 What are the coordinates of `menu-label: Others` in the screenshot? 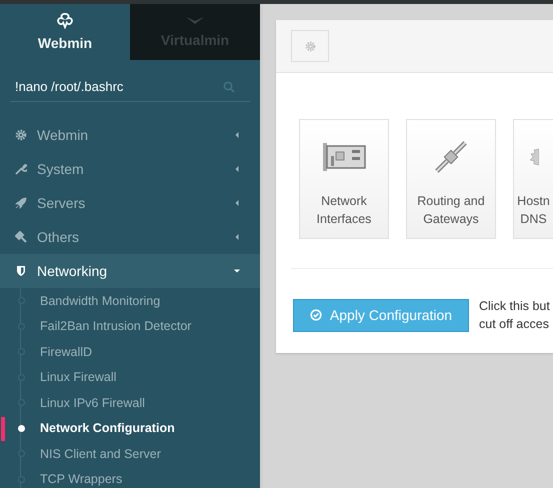 It's located at (58, 237).